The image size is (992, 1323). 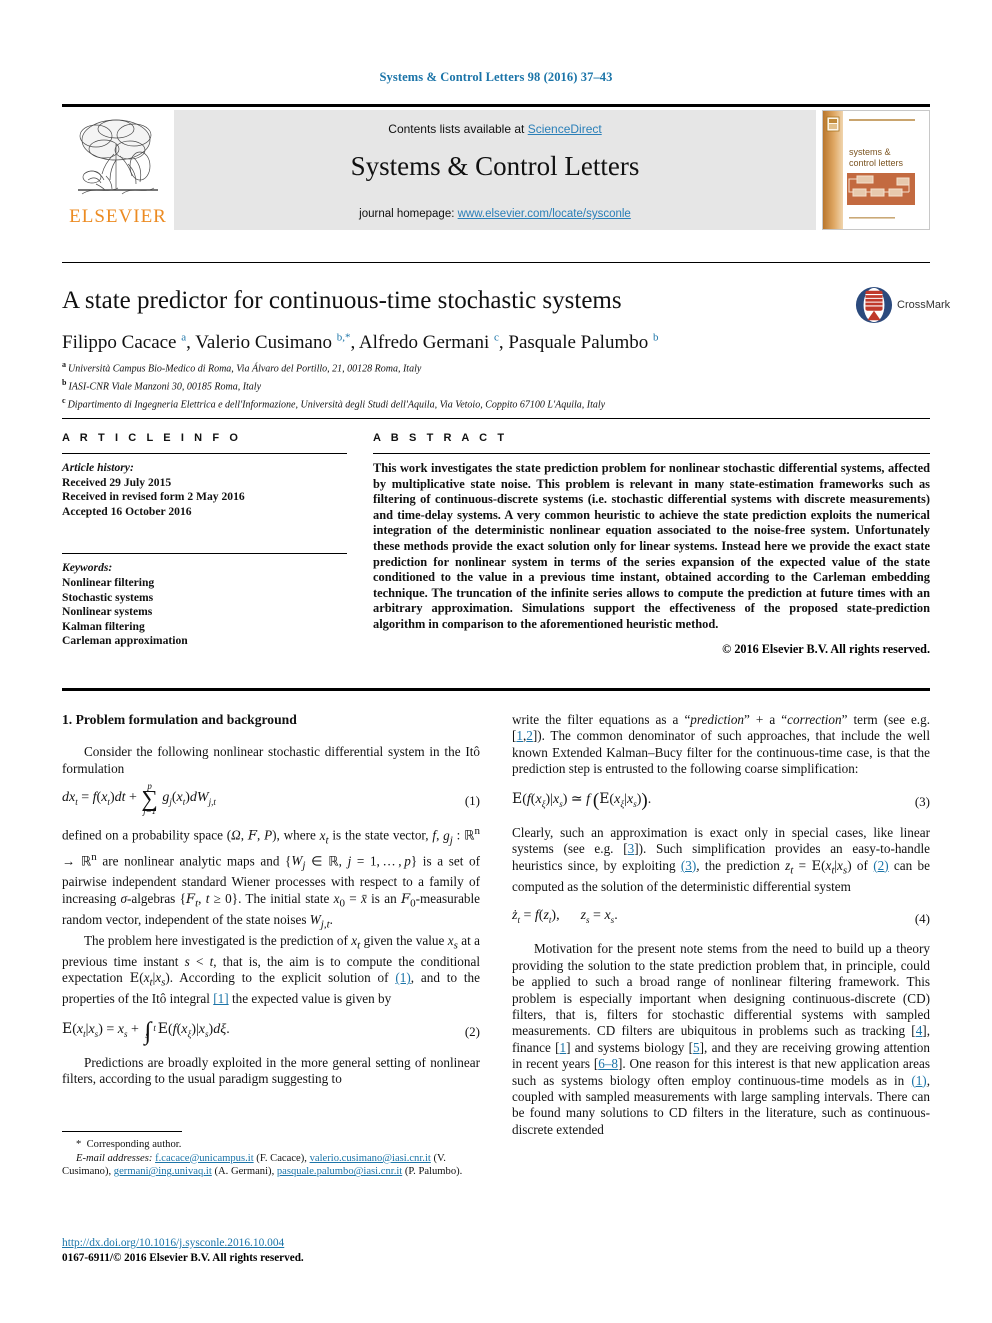 I want to click on email-link: pasquale.palumbo@iasi.cnr.it, so click(x=339, y=1171).